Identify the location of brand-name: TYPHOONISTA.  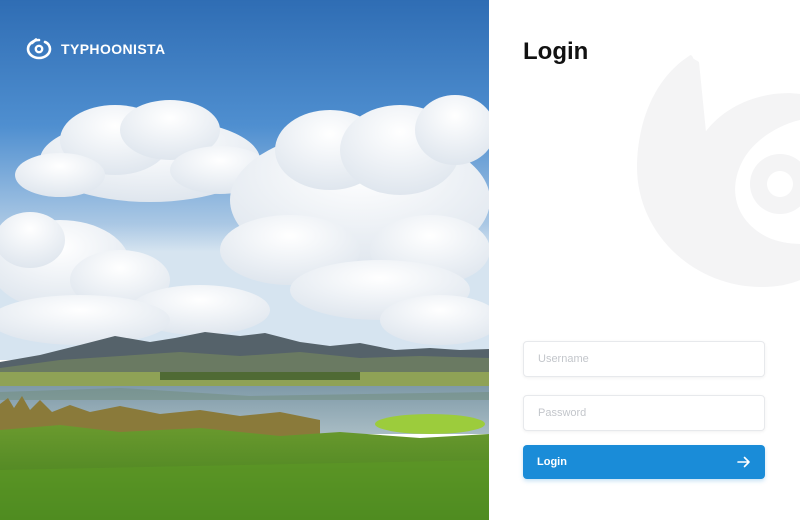
(113, 49).